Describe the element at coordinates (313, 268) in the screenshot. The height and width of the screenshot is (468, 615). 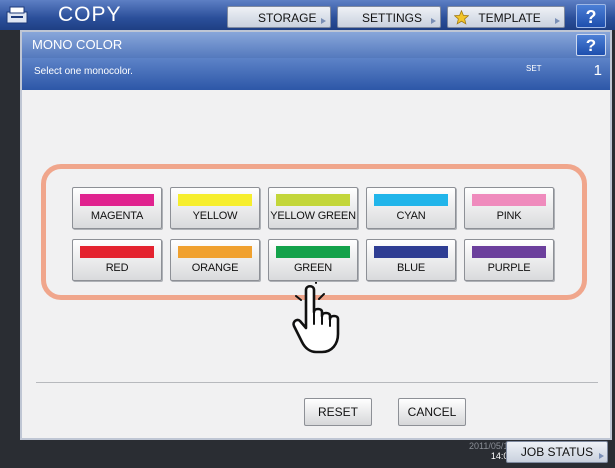
I see `color-label: GREEN` at that location.